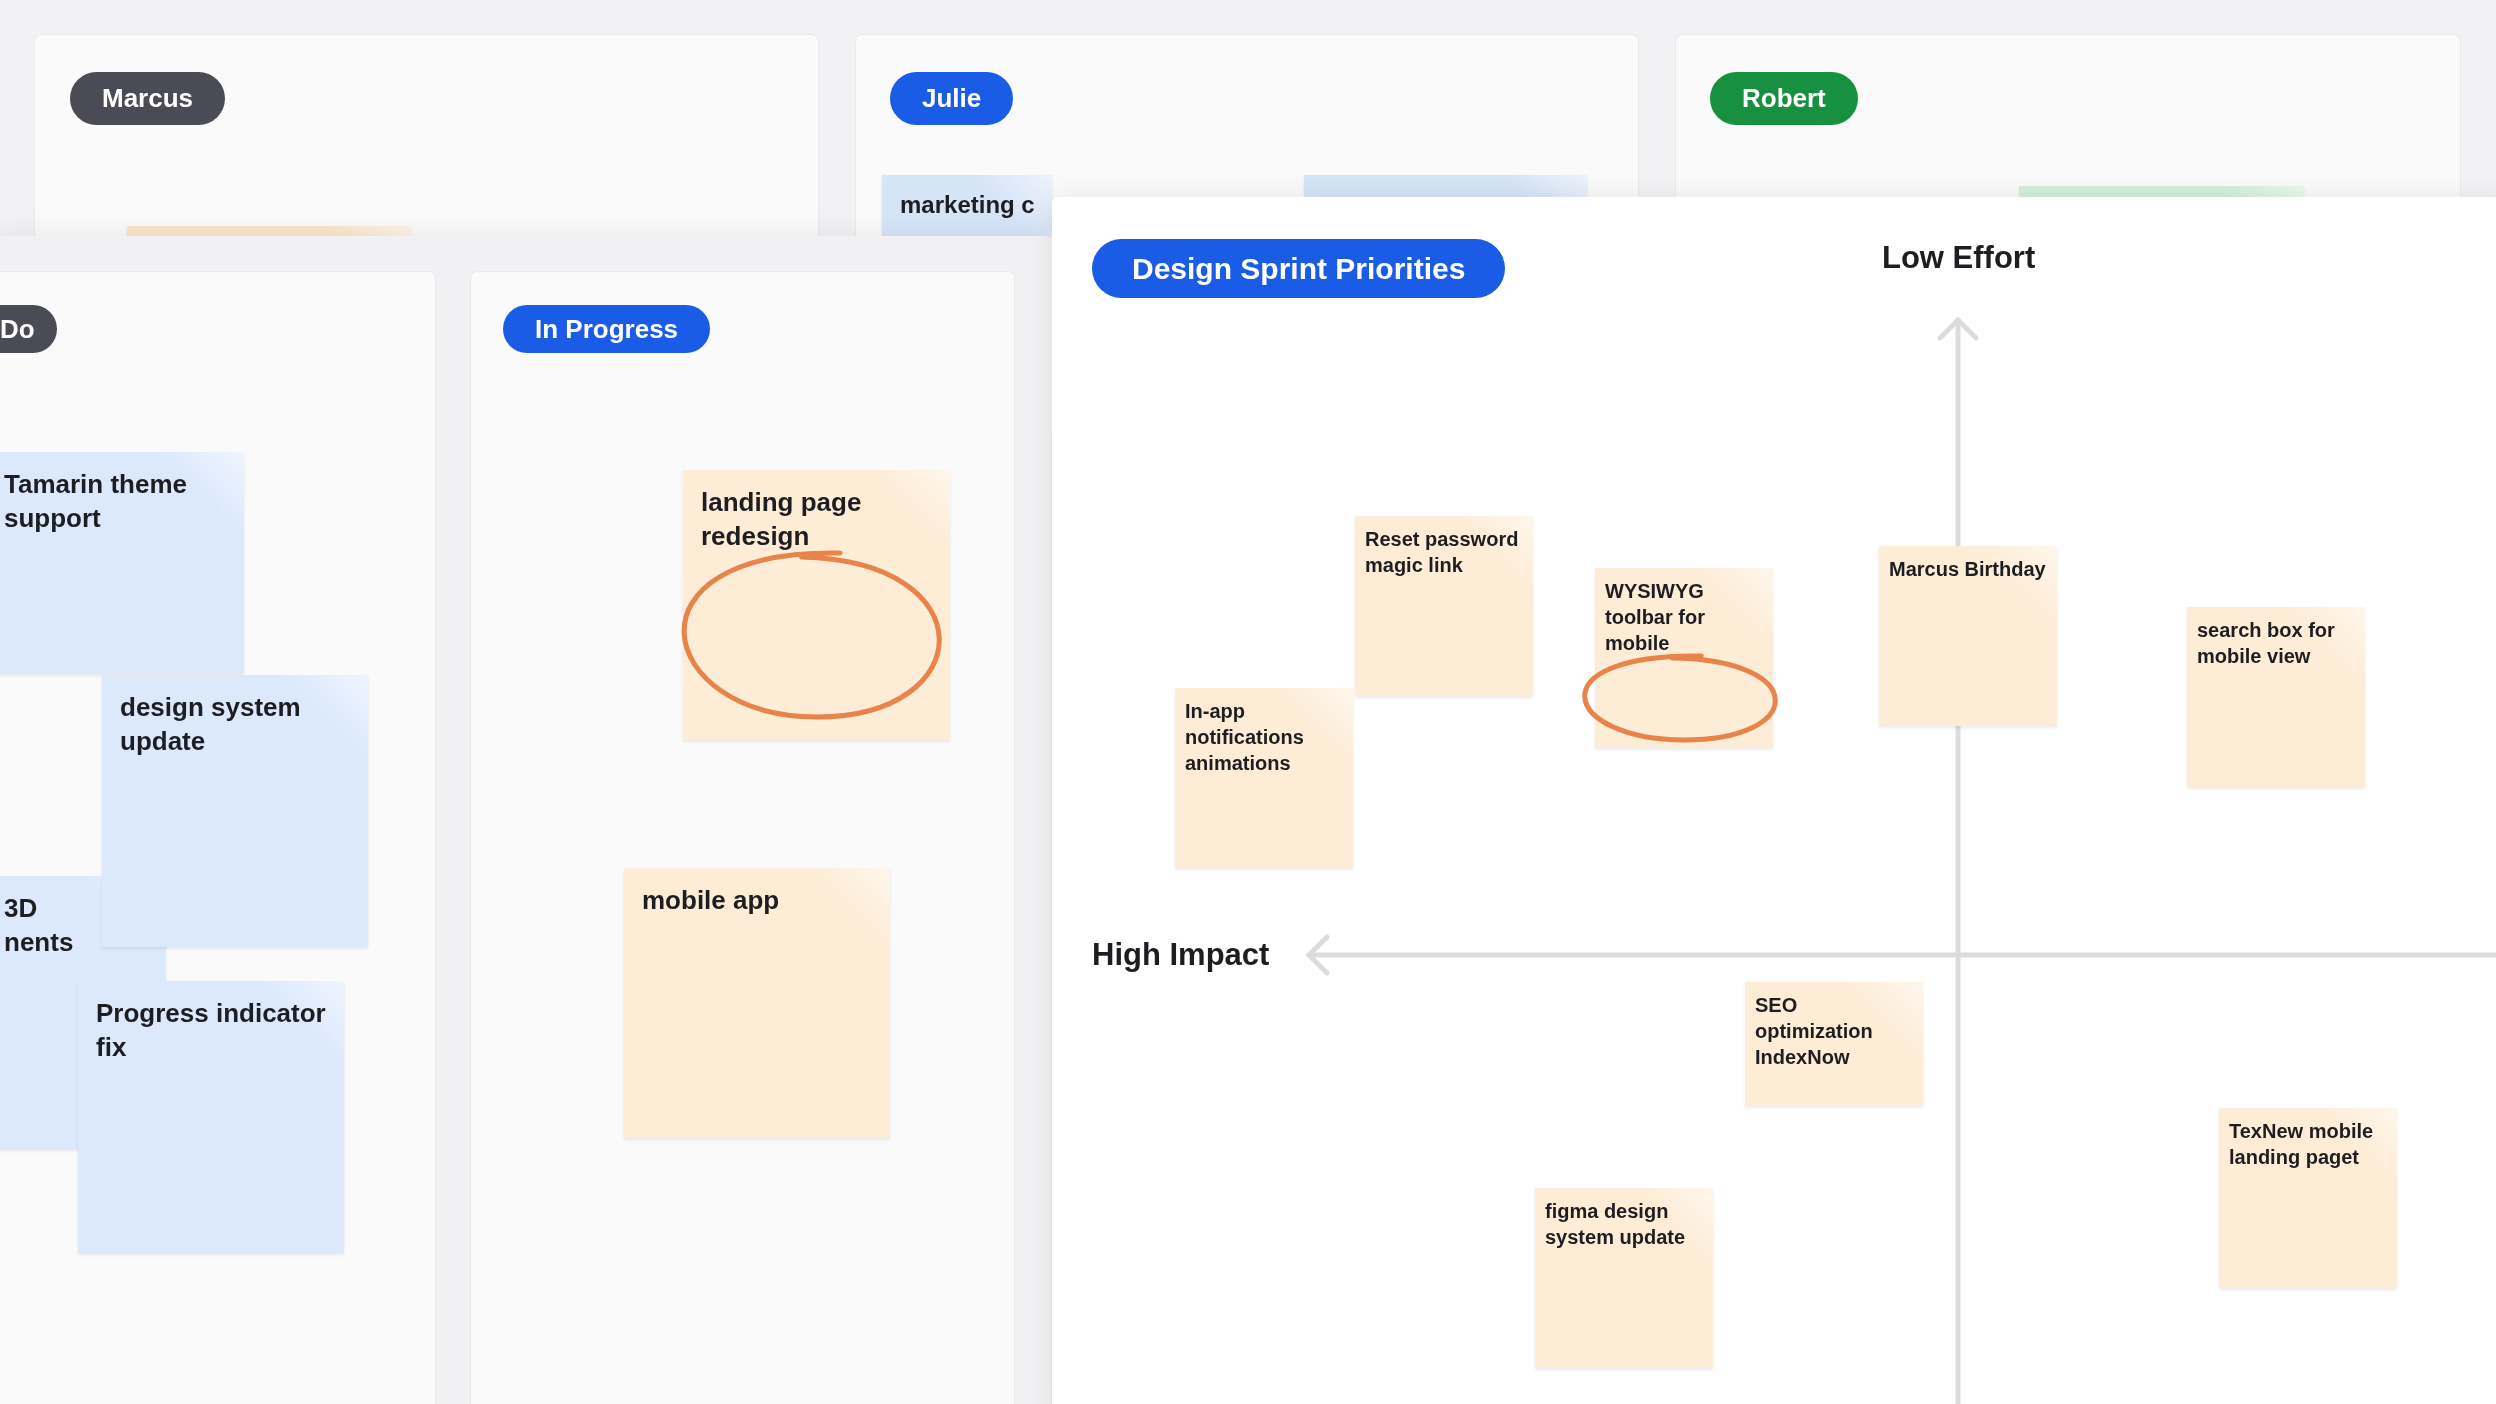  What do you see at coordinates (148, 98) in the screenshot?
I see `person-tag: Marcus` at bounding box center [148, 98].